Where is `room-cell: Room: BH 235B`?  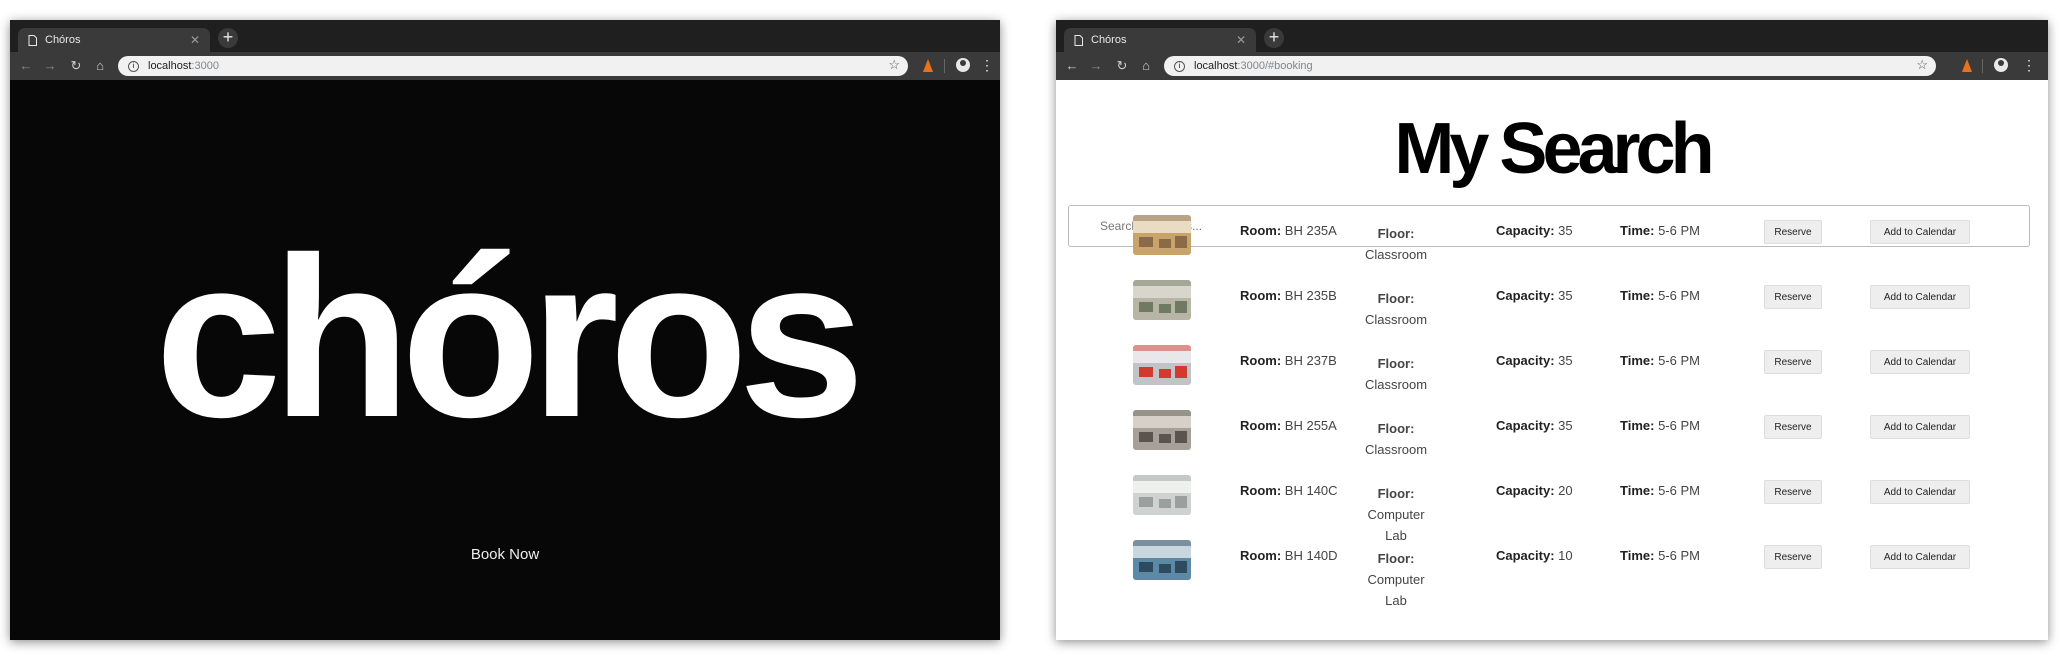 room-cell: Room: BH 235B is located at coordinates (1288, 295).